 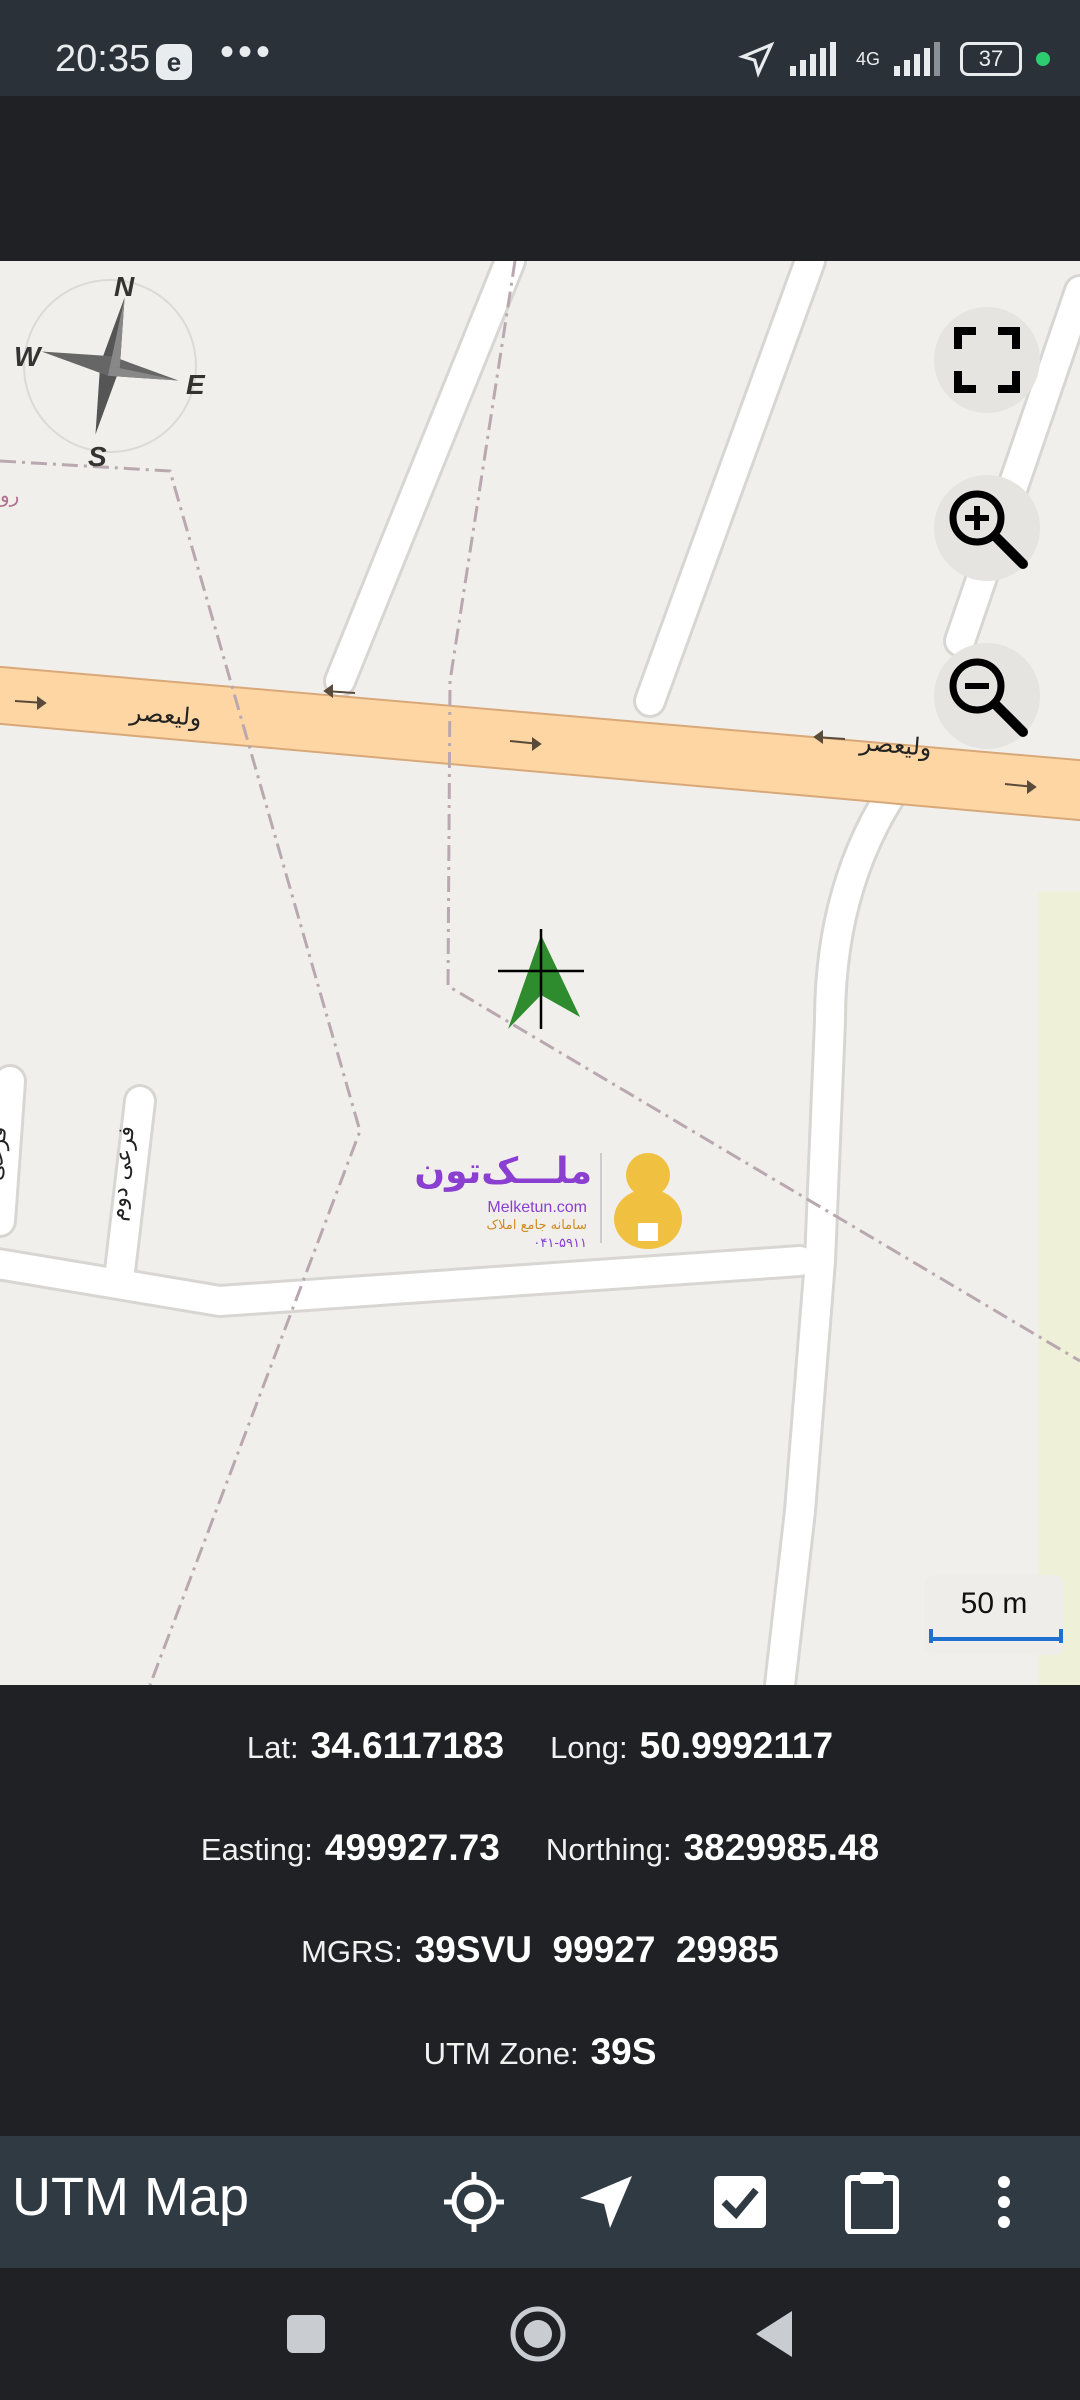 I want to click on checkbox-button, so click(x=740, y=2202).